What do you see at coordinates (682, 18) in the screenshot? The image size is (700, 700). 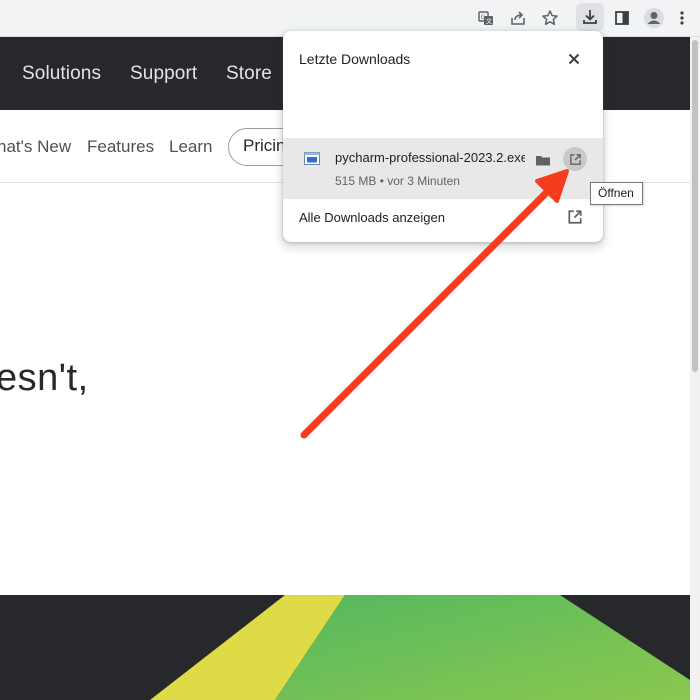 I see `more-menu-icon` at bounding box center [682, 18].